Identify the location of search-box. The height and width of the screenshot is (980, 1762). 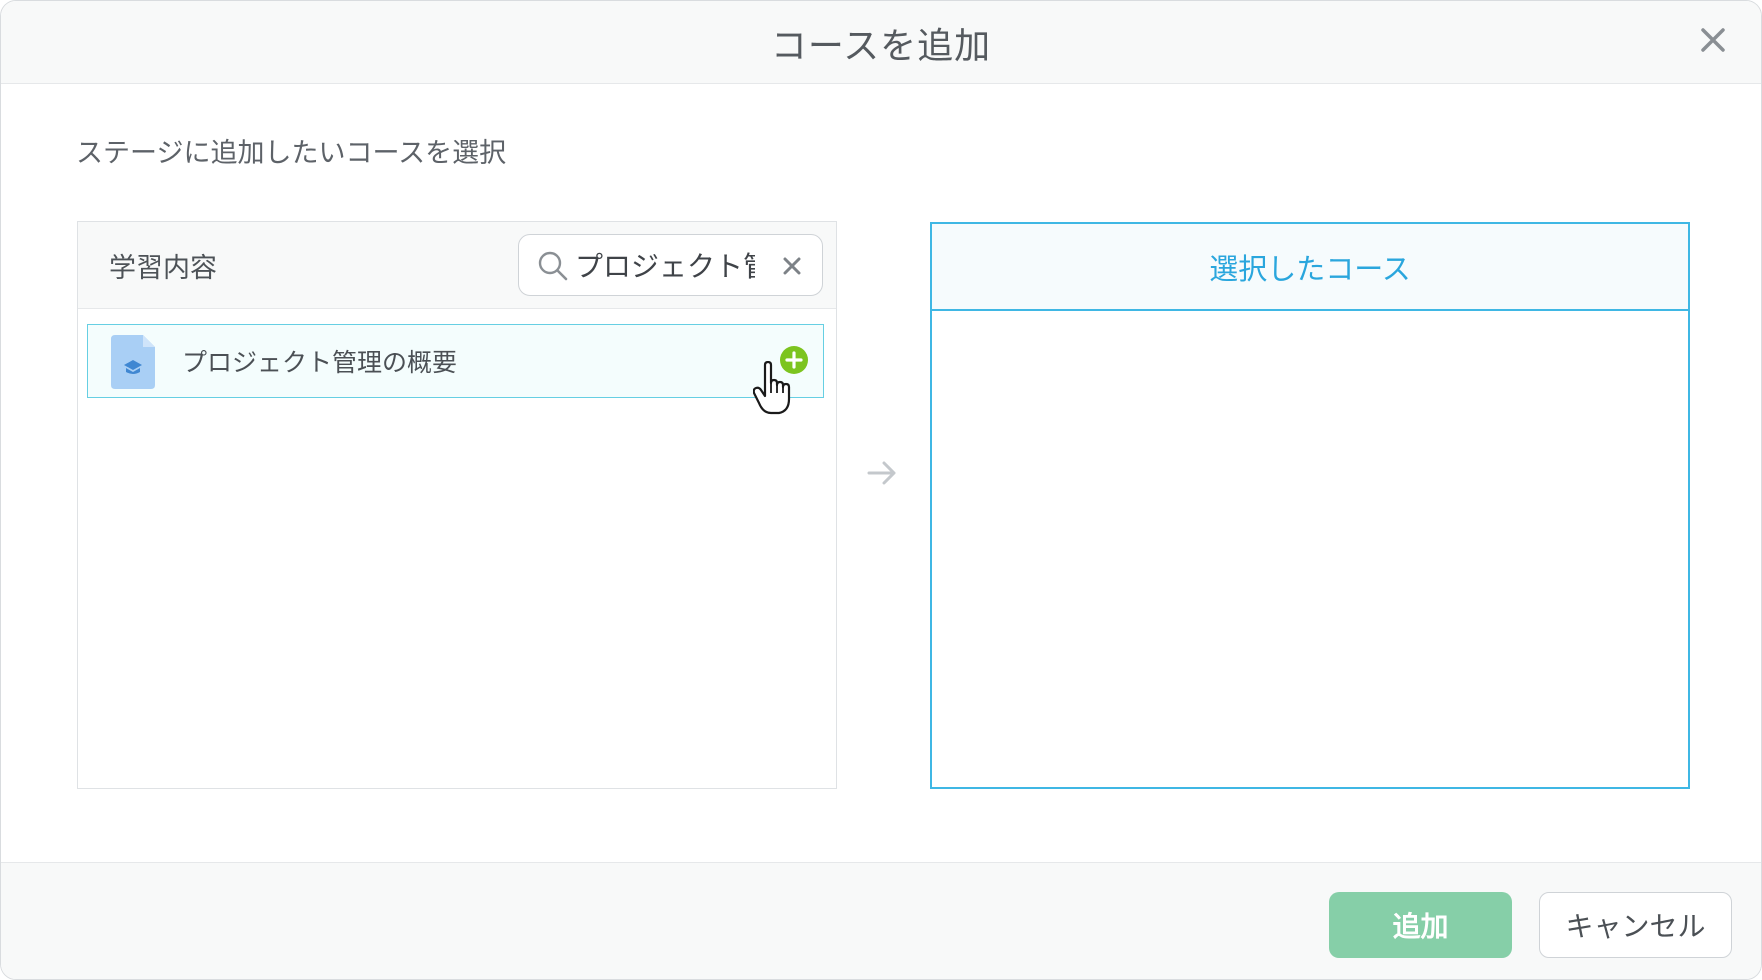
(670, 265).